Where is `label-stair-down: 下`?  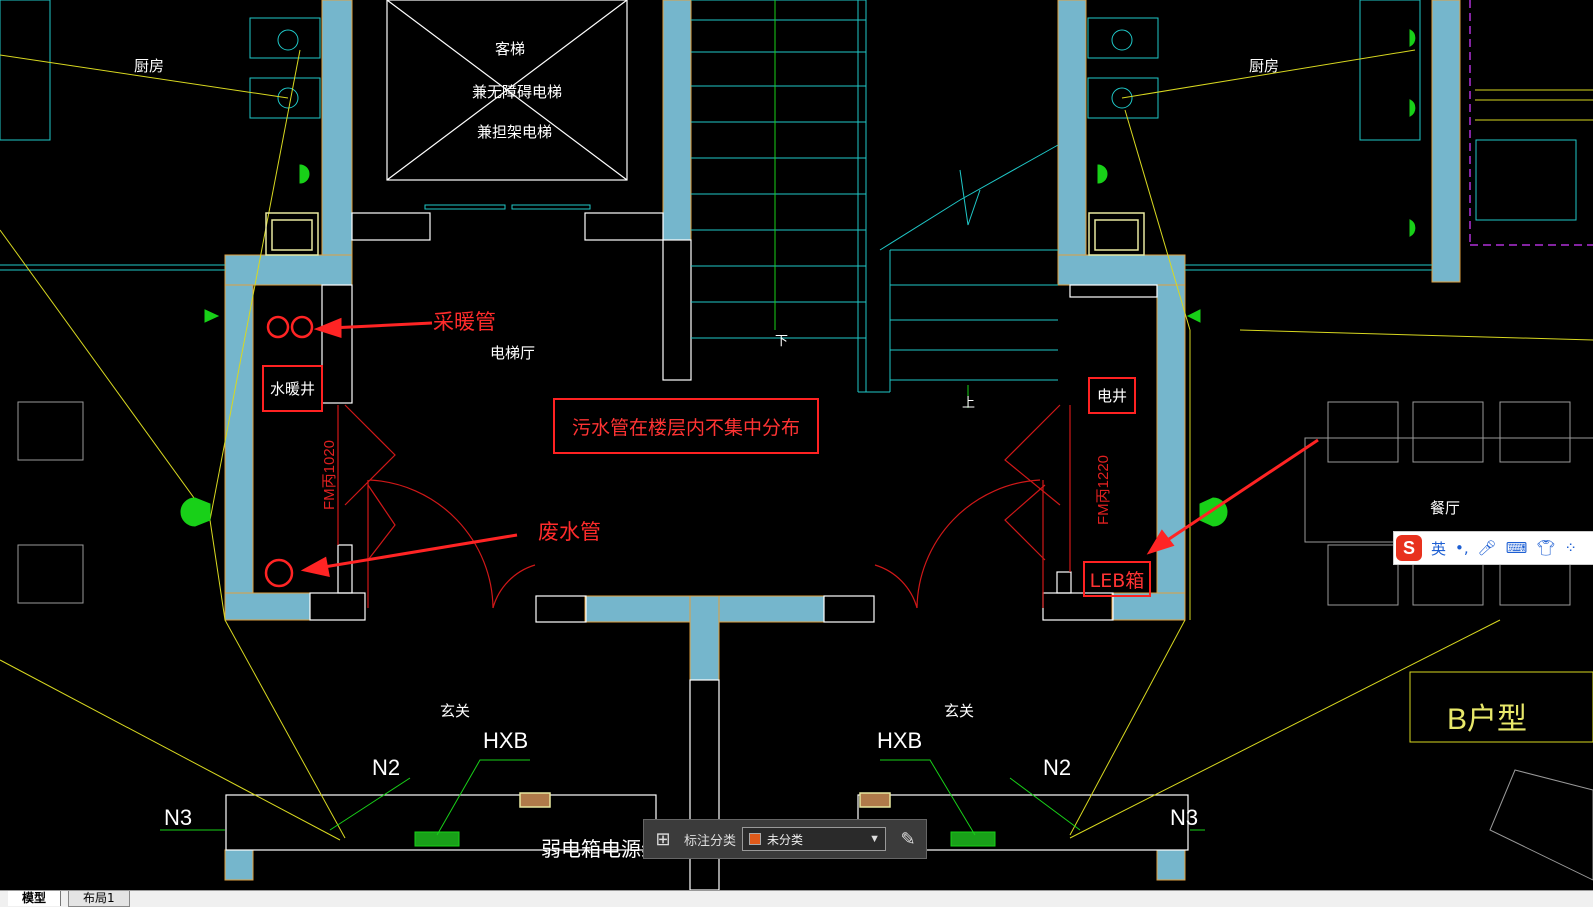 label-stair-down: 下 is located at coordinates (782, 341).